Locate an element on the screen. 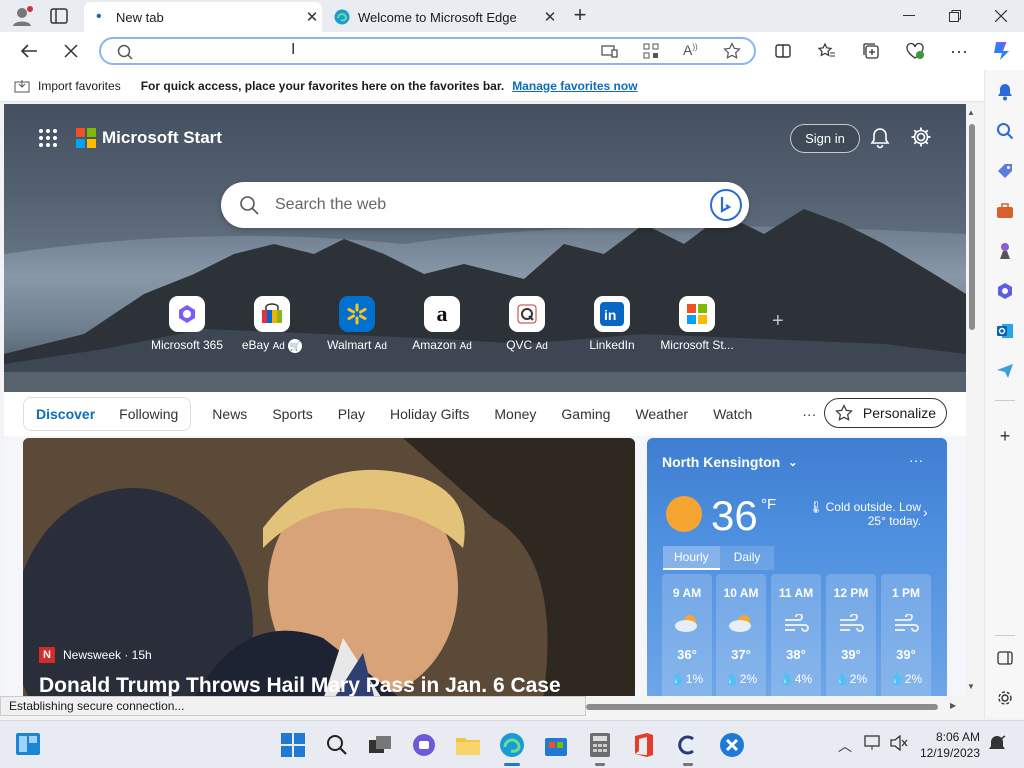 This screenshot has width=1024, height=768. favorites-icon is located at coordinates (827, 51).